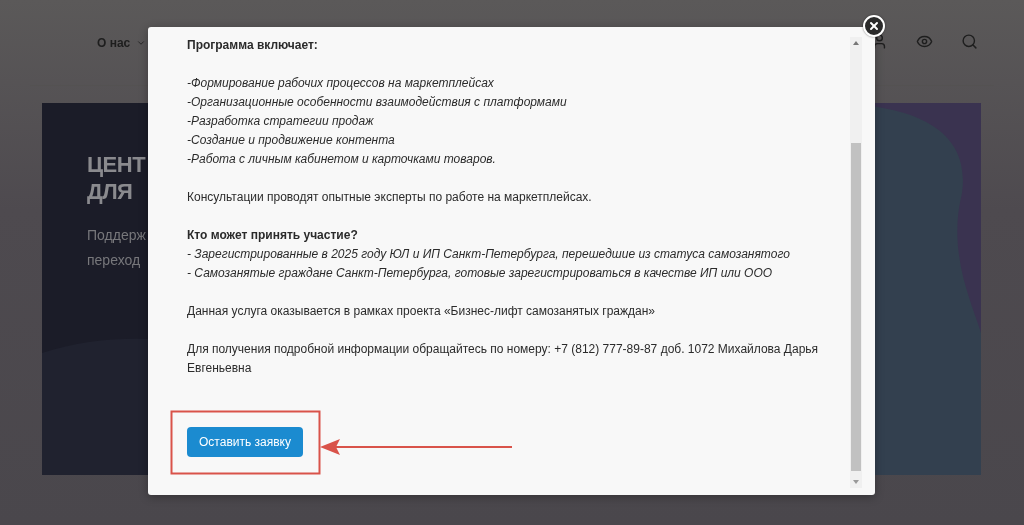 The image size is (1024, 525). What do you see at coordinates (924, 41) in the screenshot?
I see `eye-icon` at bounding box center [924, 41].